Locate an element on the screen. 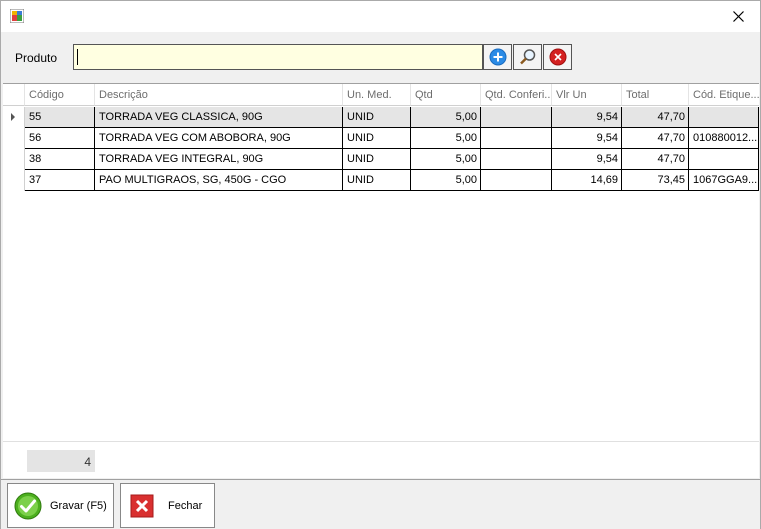  row-count: 4 is located at coordinates (61, 461).